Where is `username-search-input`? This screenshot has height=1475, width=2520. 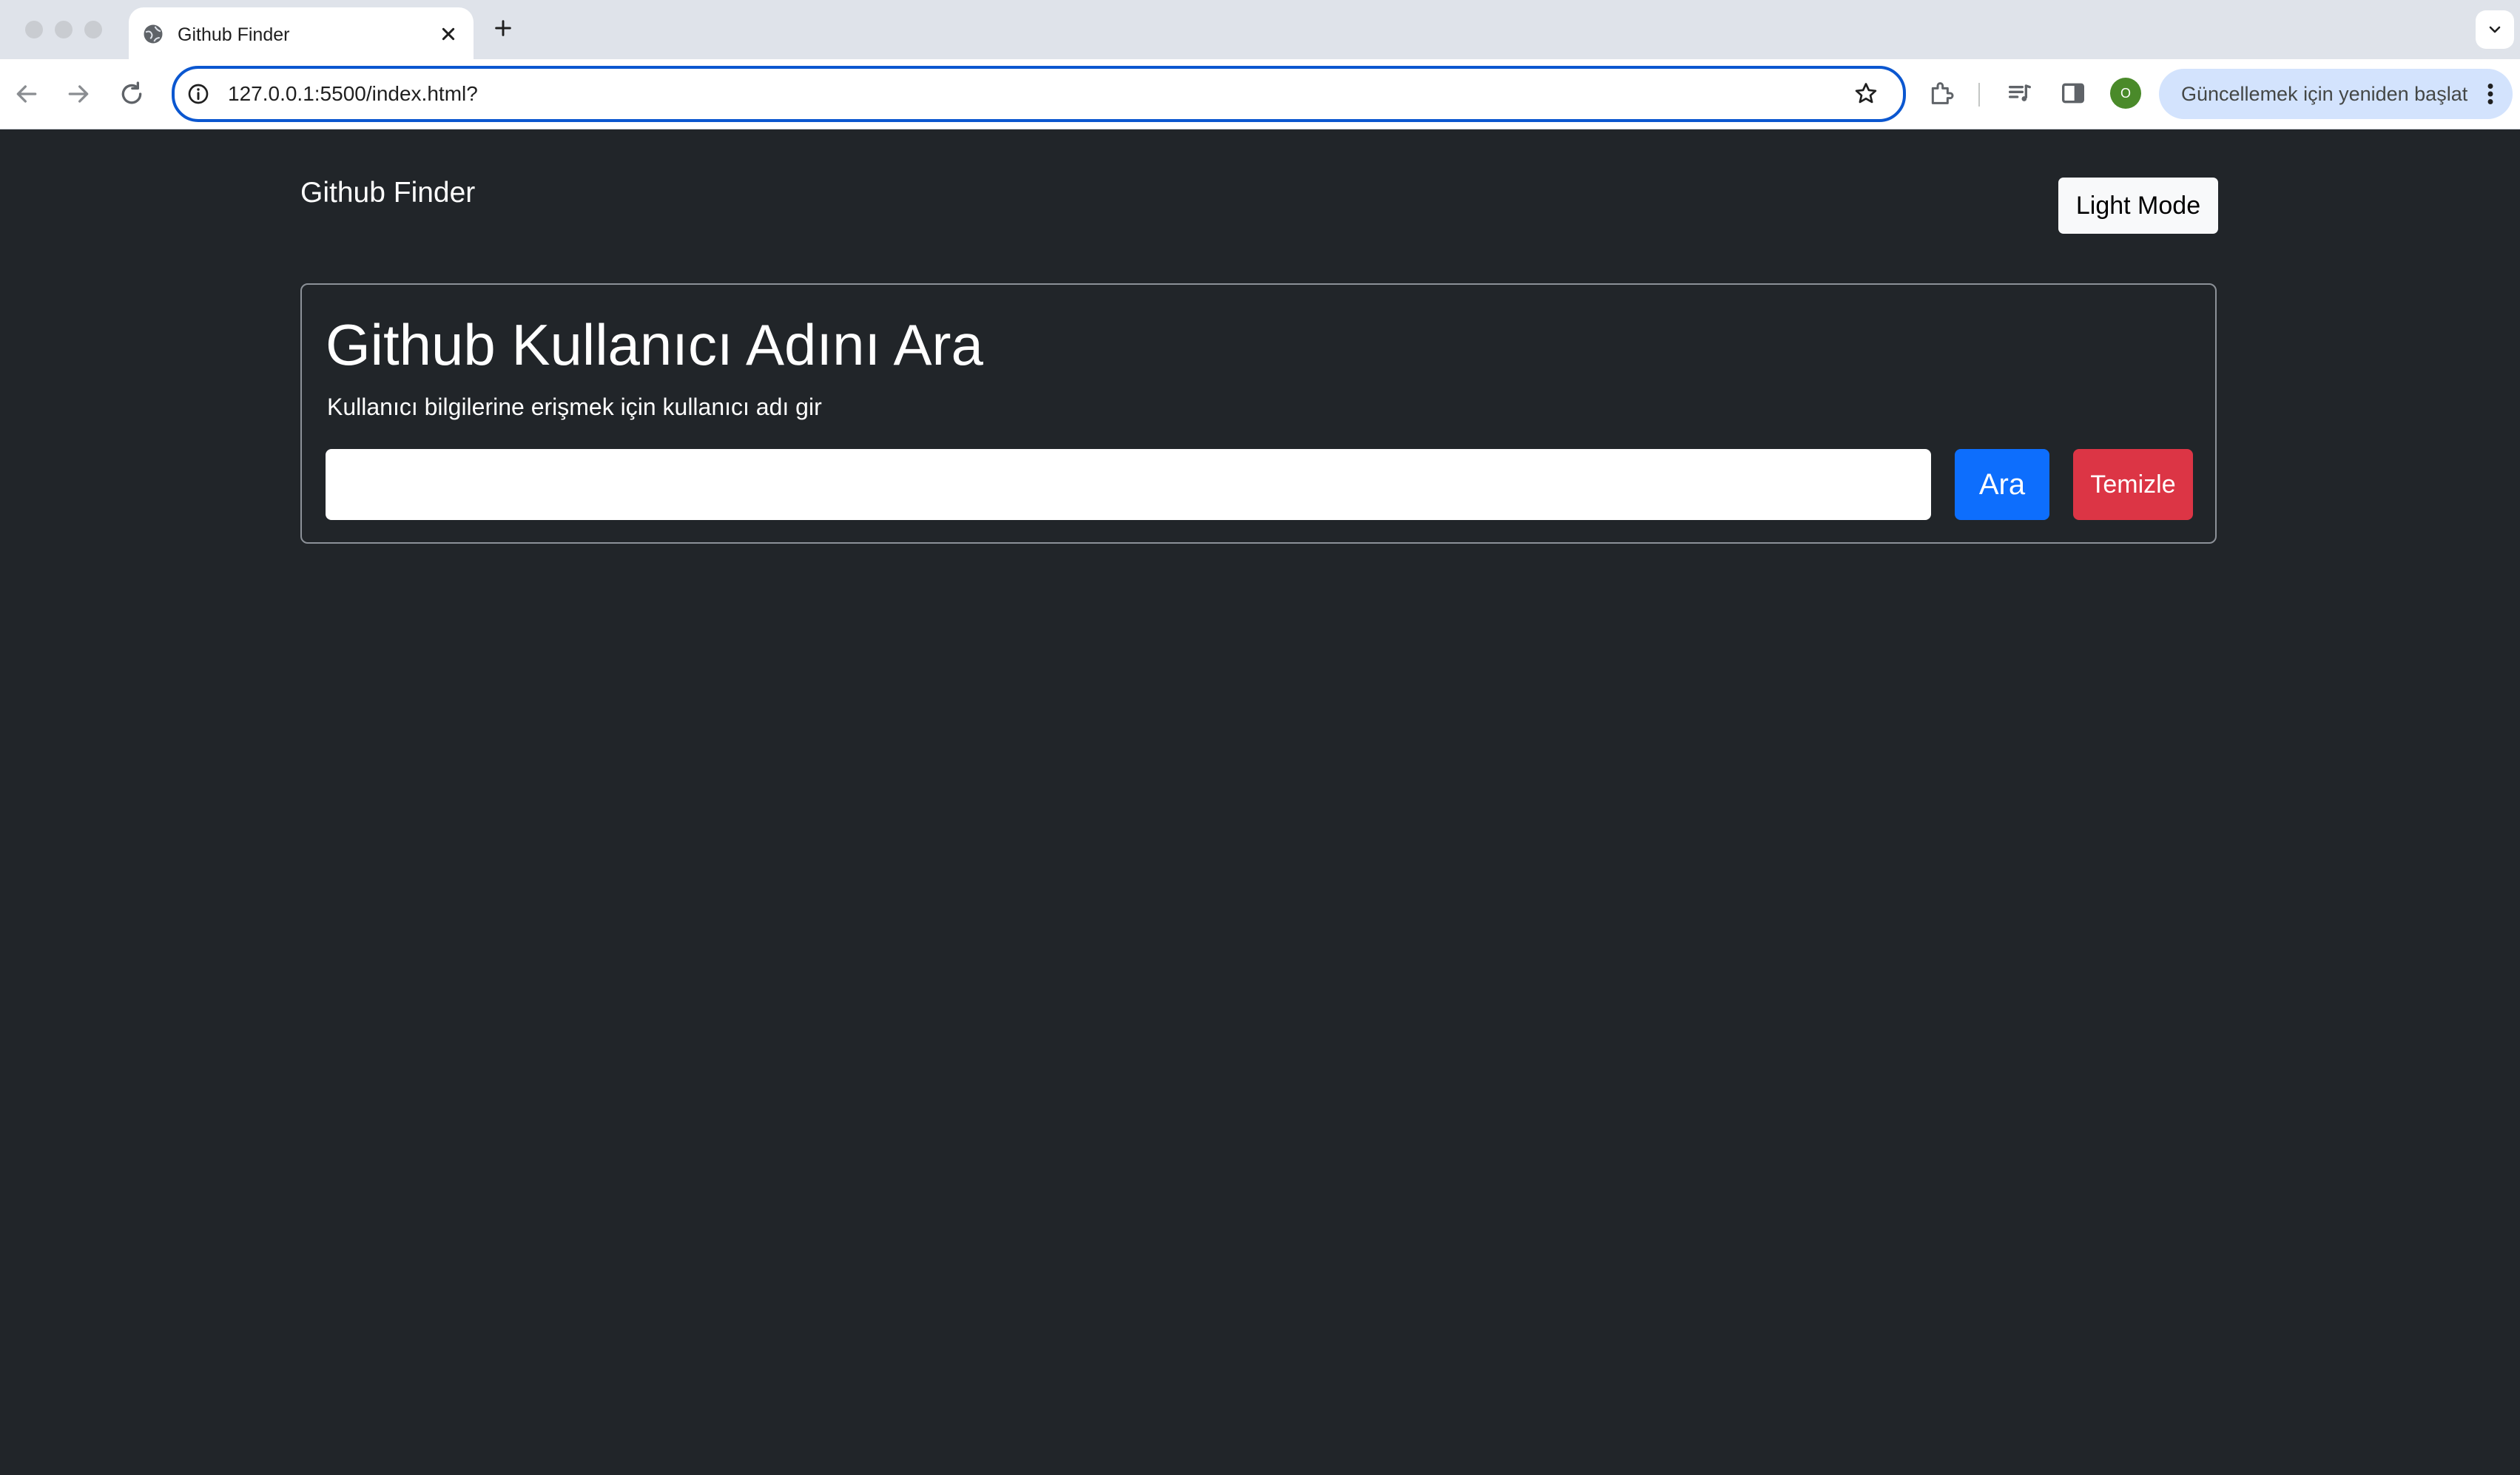
username-search-input is located at coordinates (1128, 484).